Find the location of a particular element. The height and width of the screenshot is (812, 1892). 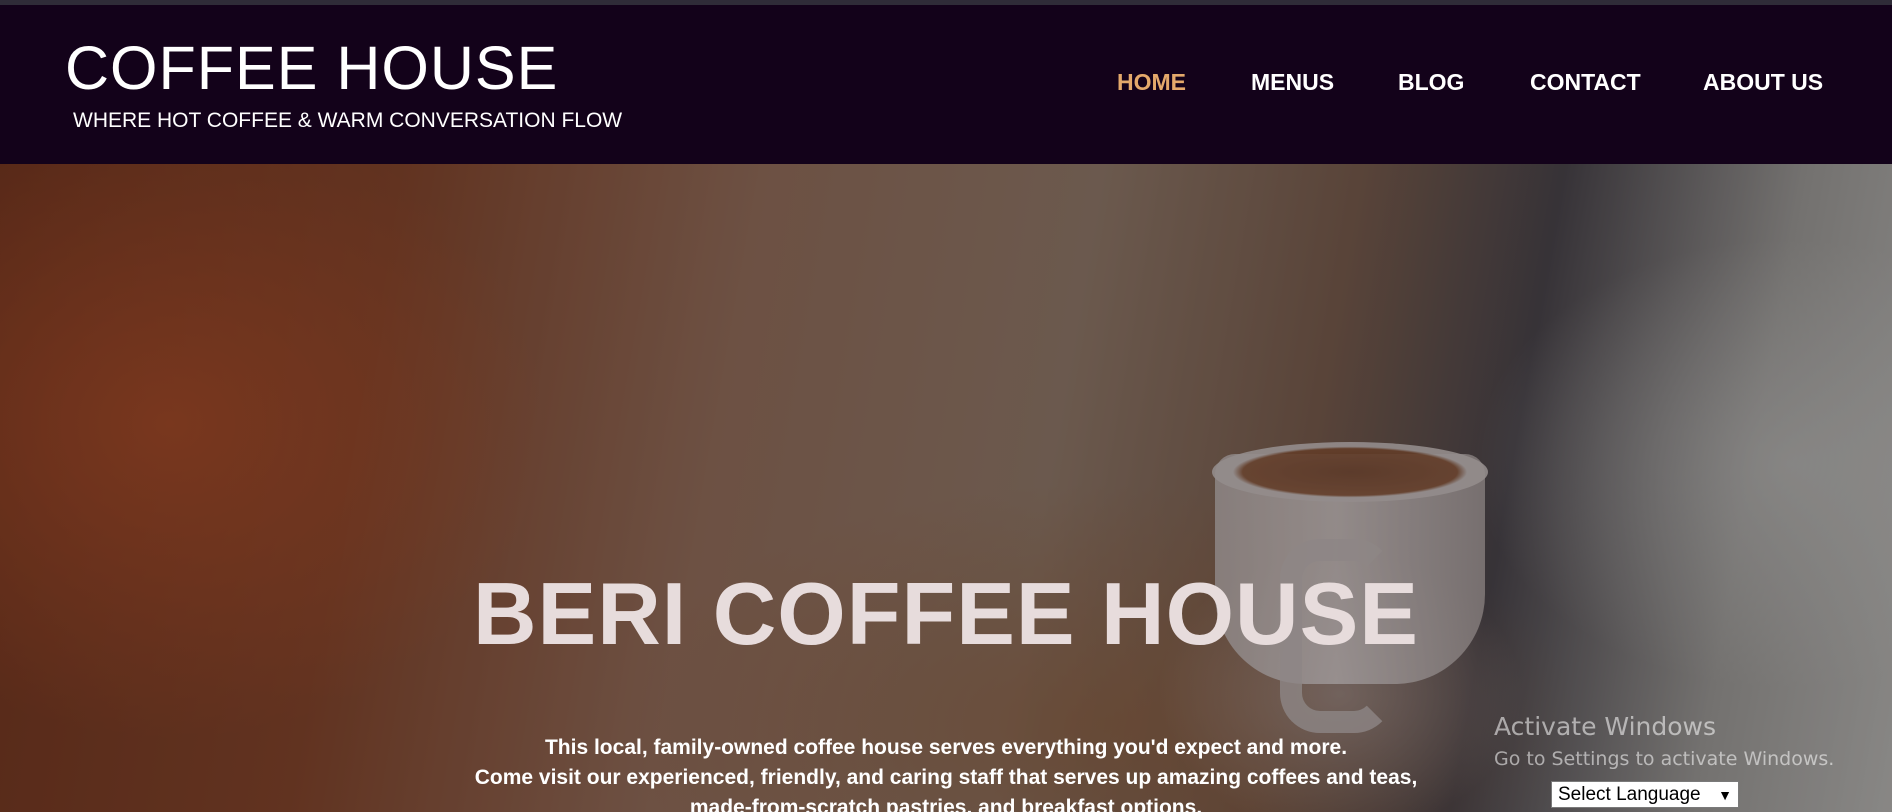

chevron-down-icon: ▼ is located at coordinates (1725, 794).